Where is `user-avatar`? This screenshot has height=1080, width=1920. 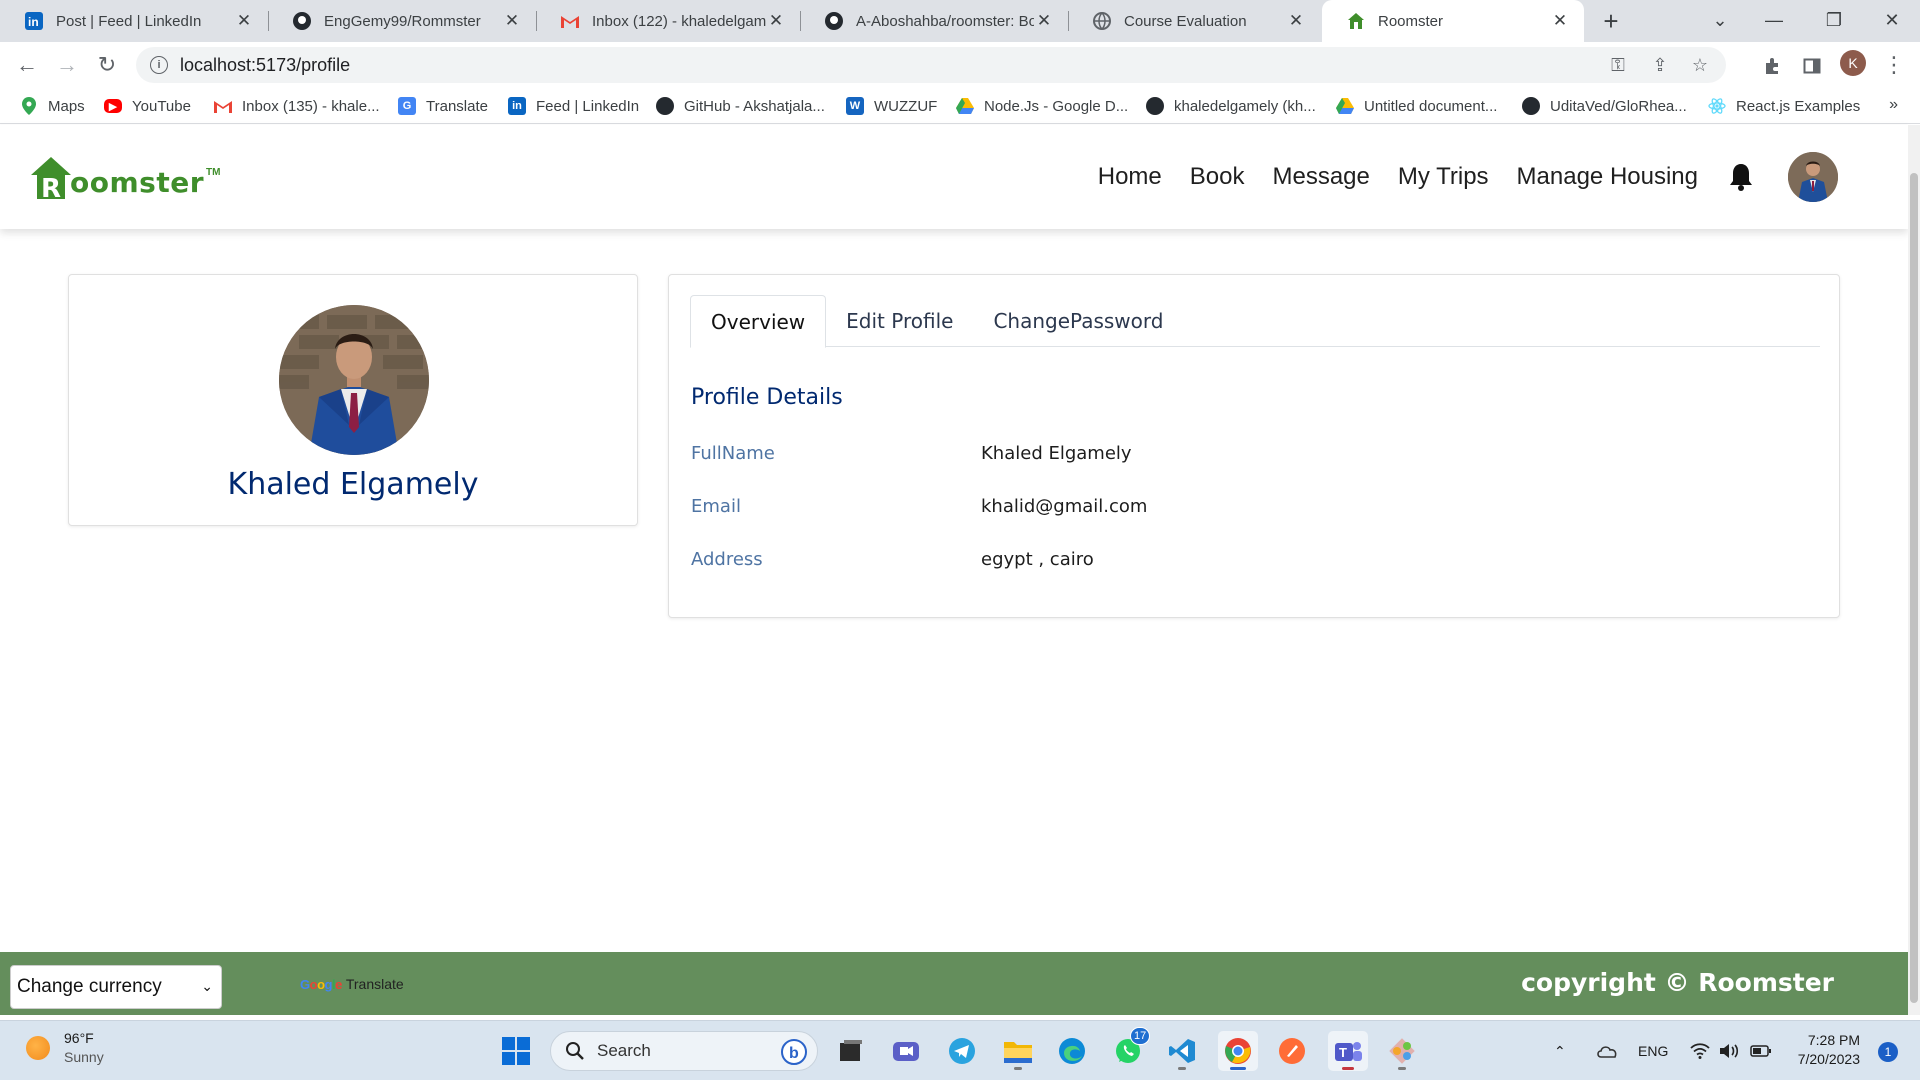 user-avatar is located at coordinates (1813, 177).